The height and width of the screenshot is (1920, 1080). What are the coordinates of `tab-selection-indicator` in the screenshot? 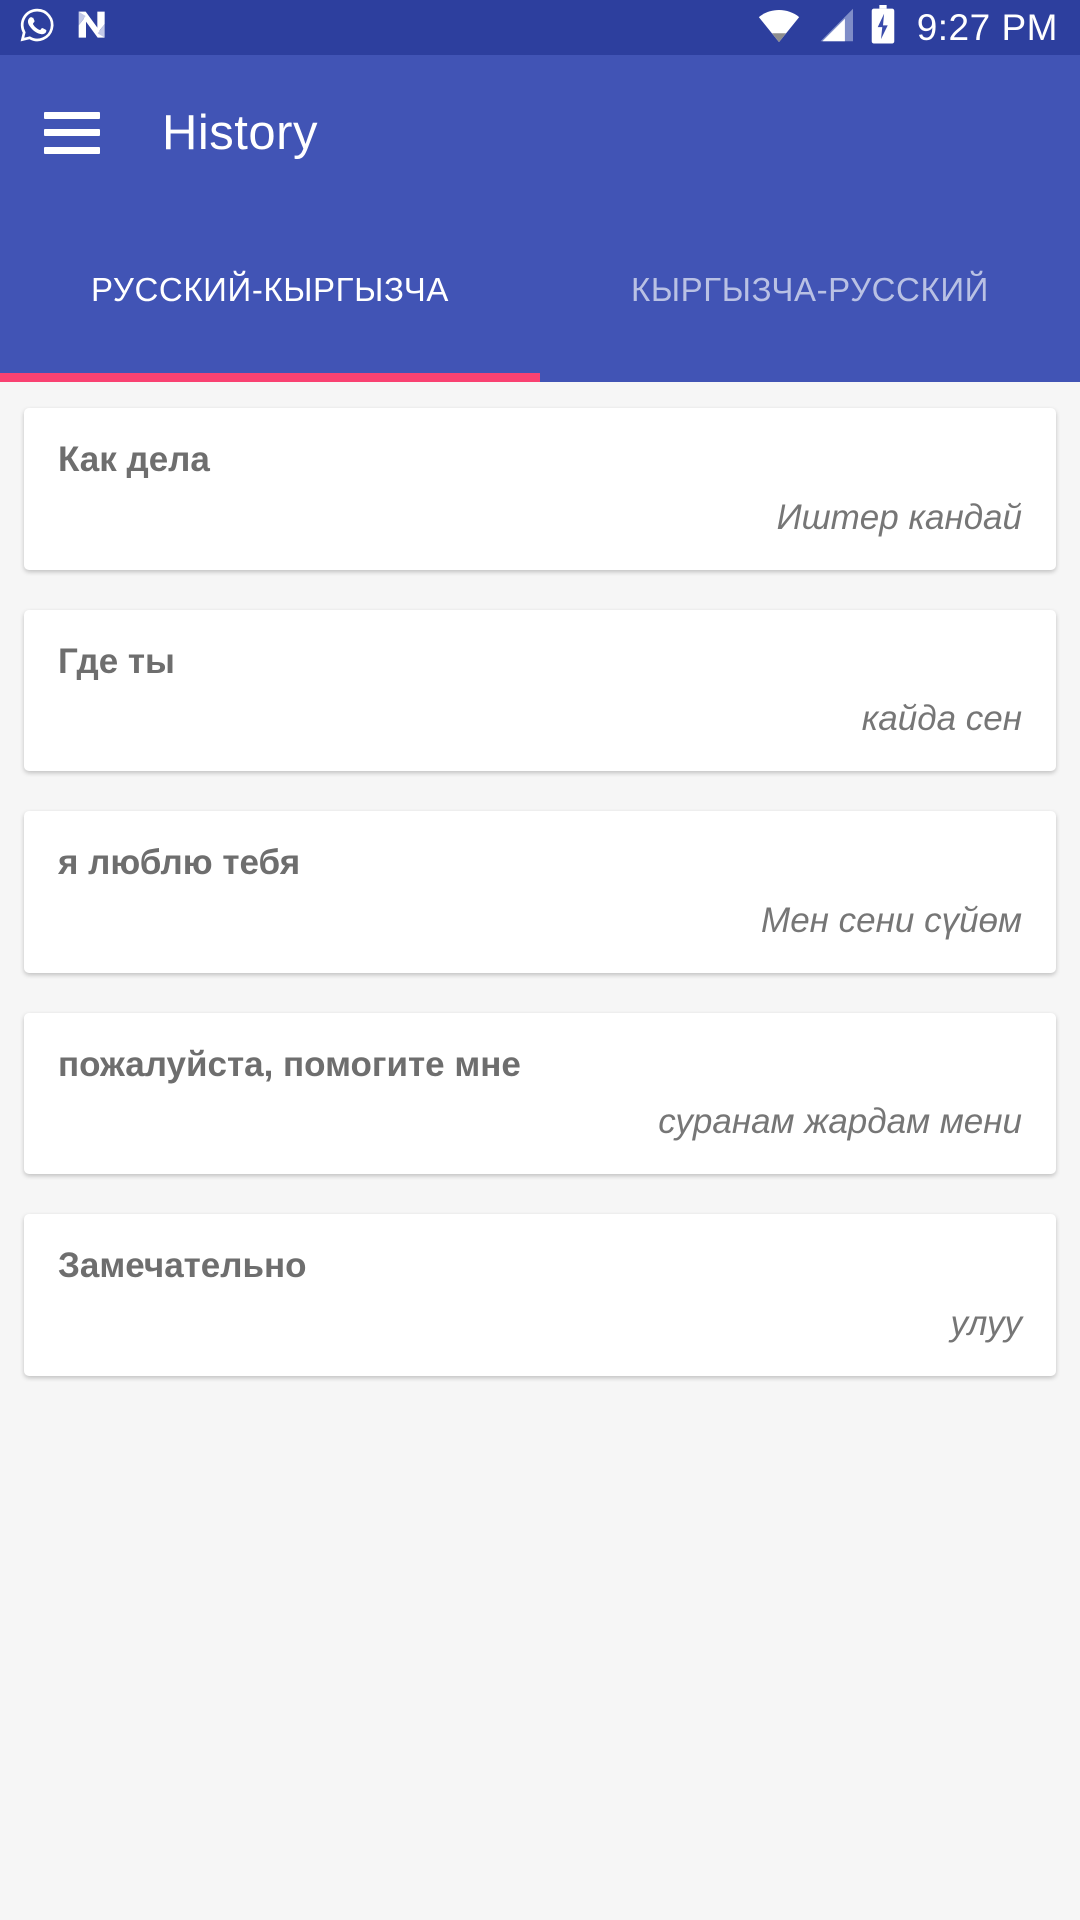 It's located at (270, 377).